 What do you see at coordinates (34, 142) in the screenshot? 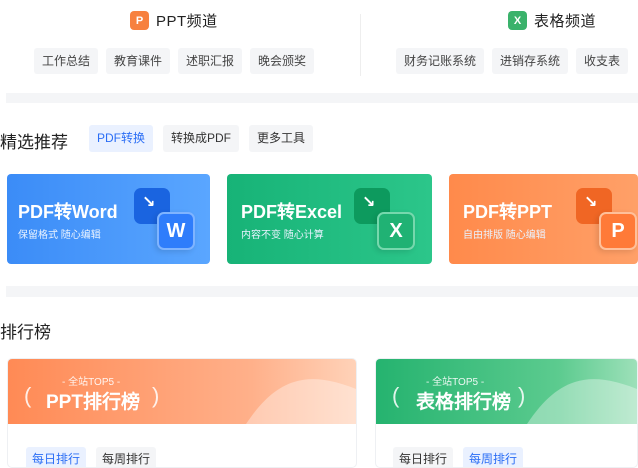
I see `featured-title: 精选推荐` at bounding box center [34, 142].